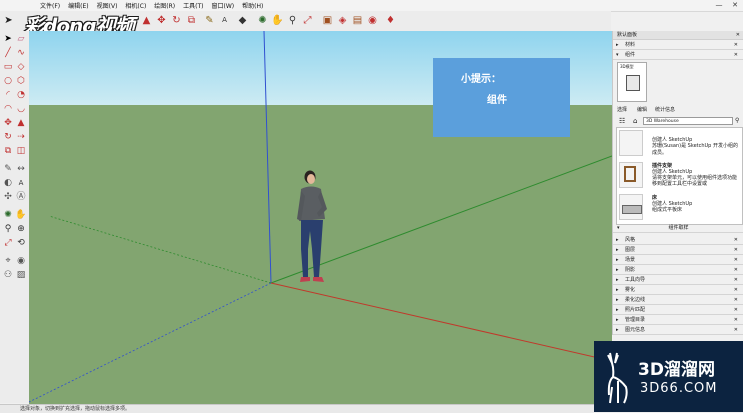  What do you see at coordinates (624, 121) in the screenshot?
I see `view-options-icon: ☷` at bounding box center [624, 121].